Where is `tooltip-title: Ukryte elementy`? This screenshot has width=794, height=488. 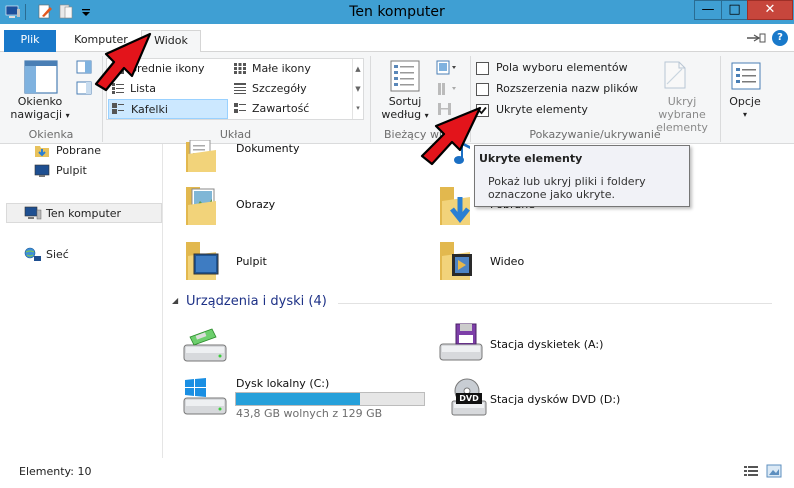 tooltip-title: Ukryte elementy is located at coordinates (531, 158).